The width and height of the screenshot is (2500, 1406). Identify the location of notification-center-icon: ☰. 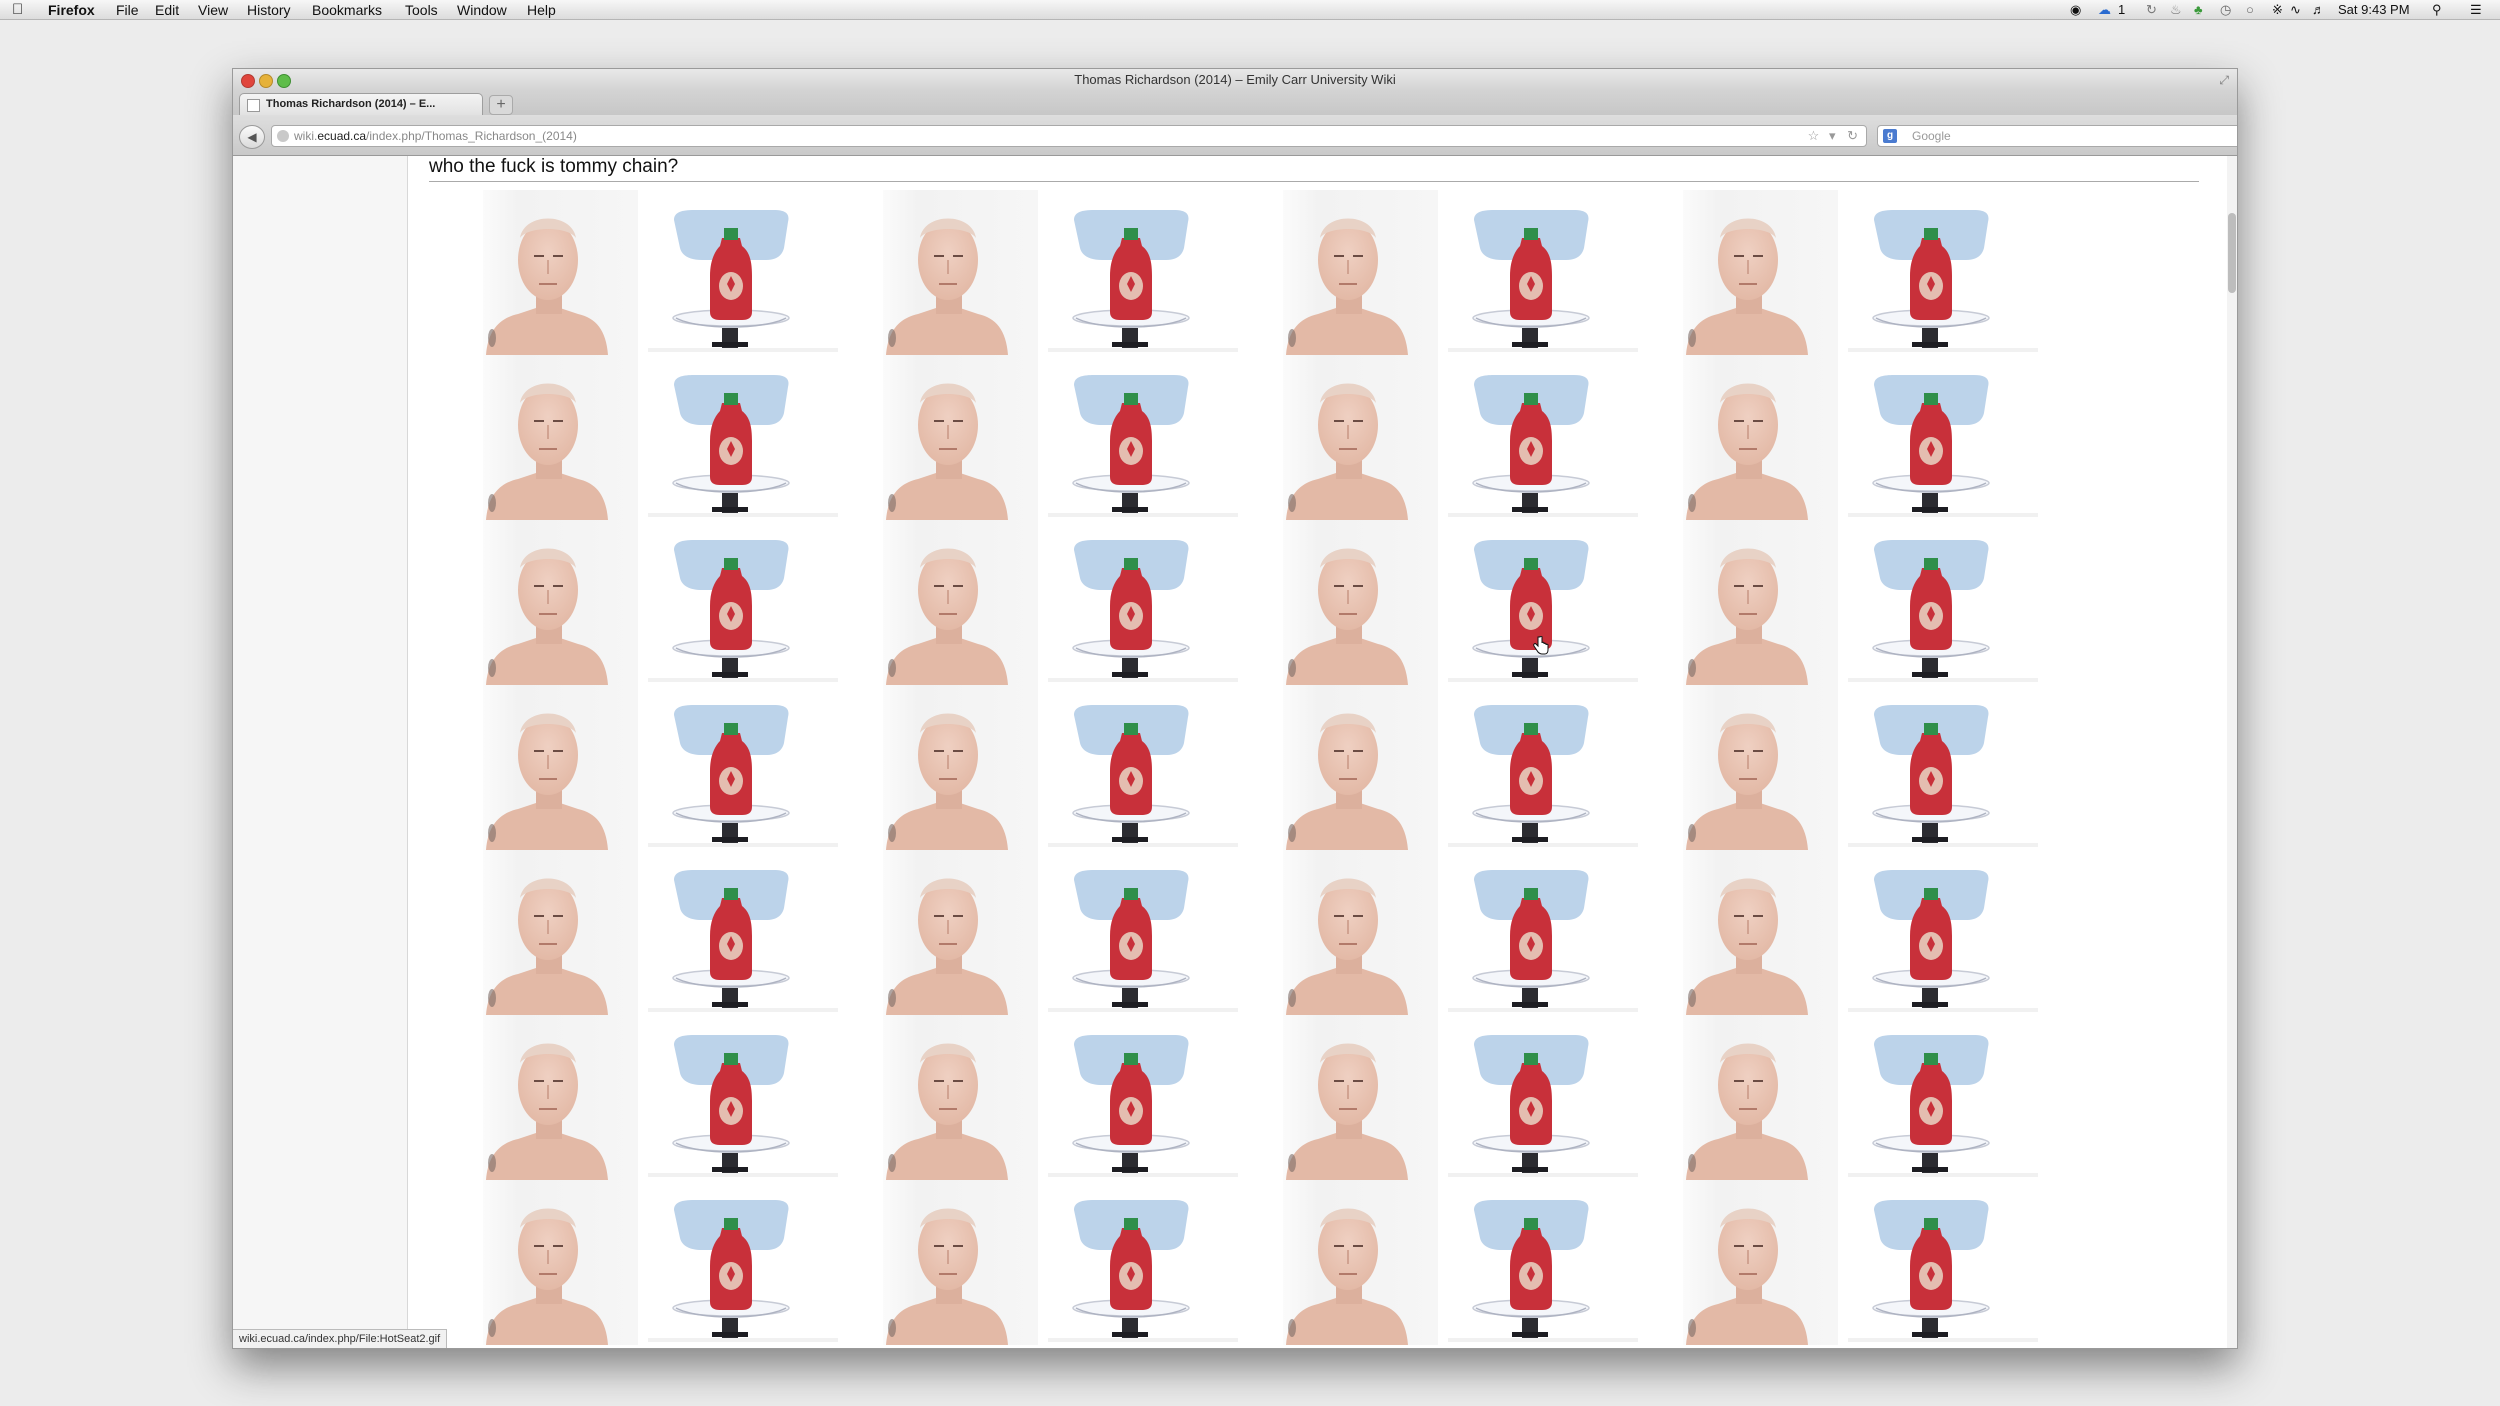
(2476, 10).